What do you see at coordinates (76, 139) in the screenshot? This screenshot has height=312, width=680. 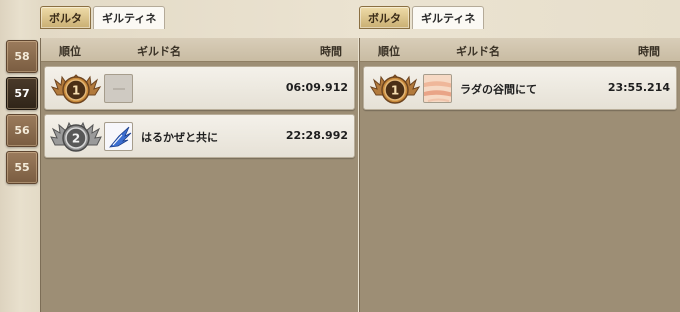 I see `medal-rank-number: 2` at bounding box center [76, 139].